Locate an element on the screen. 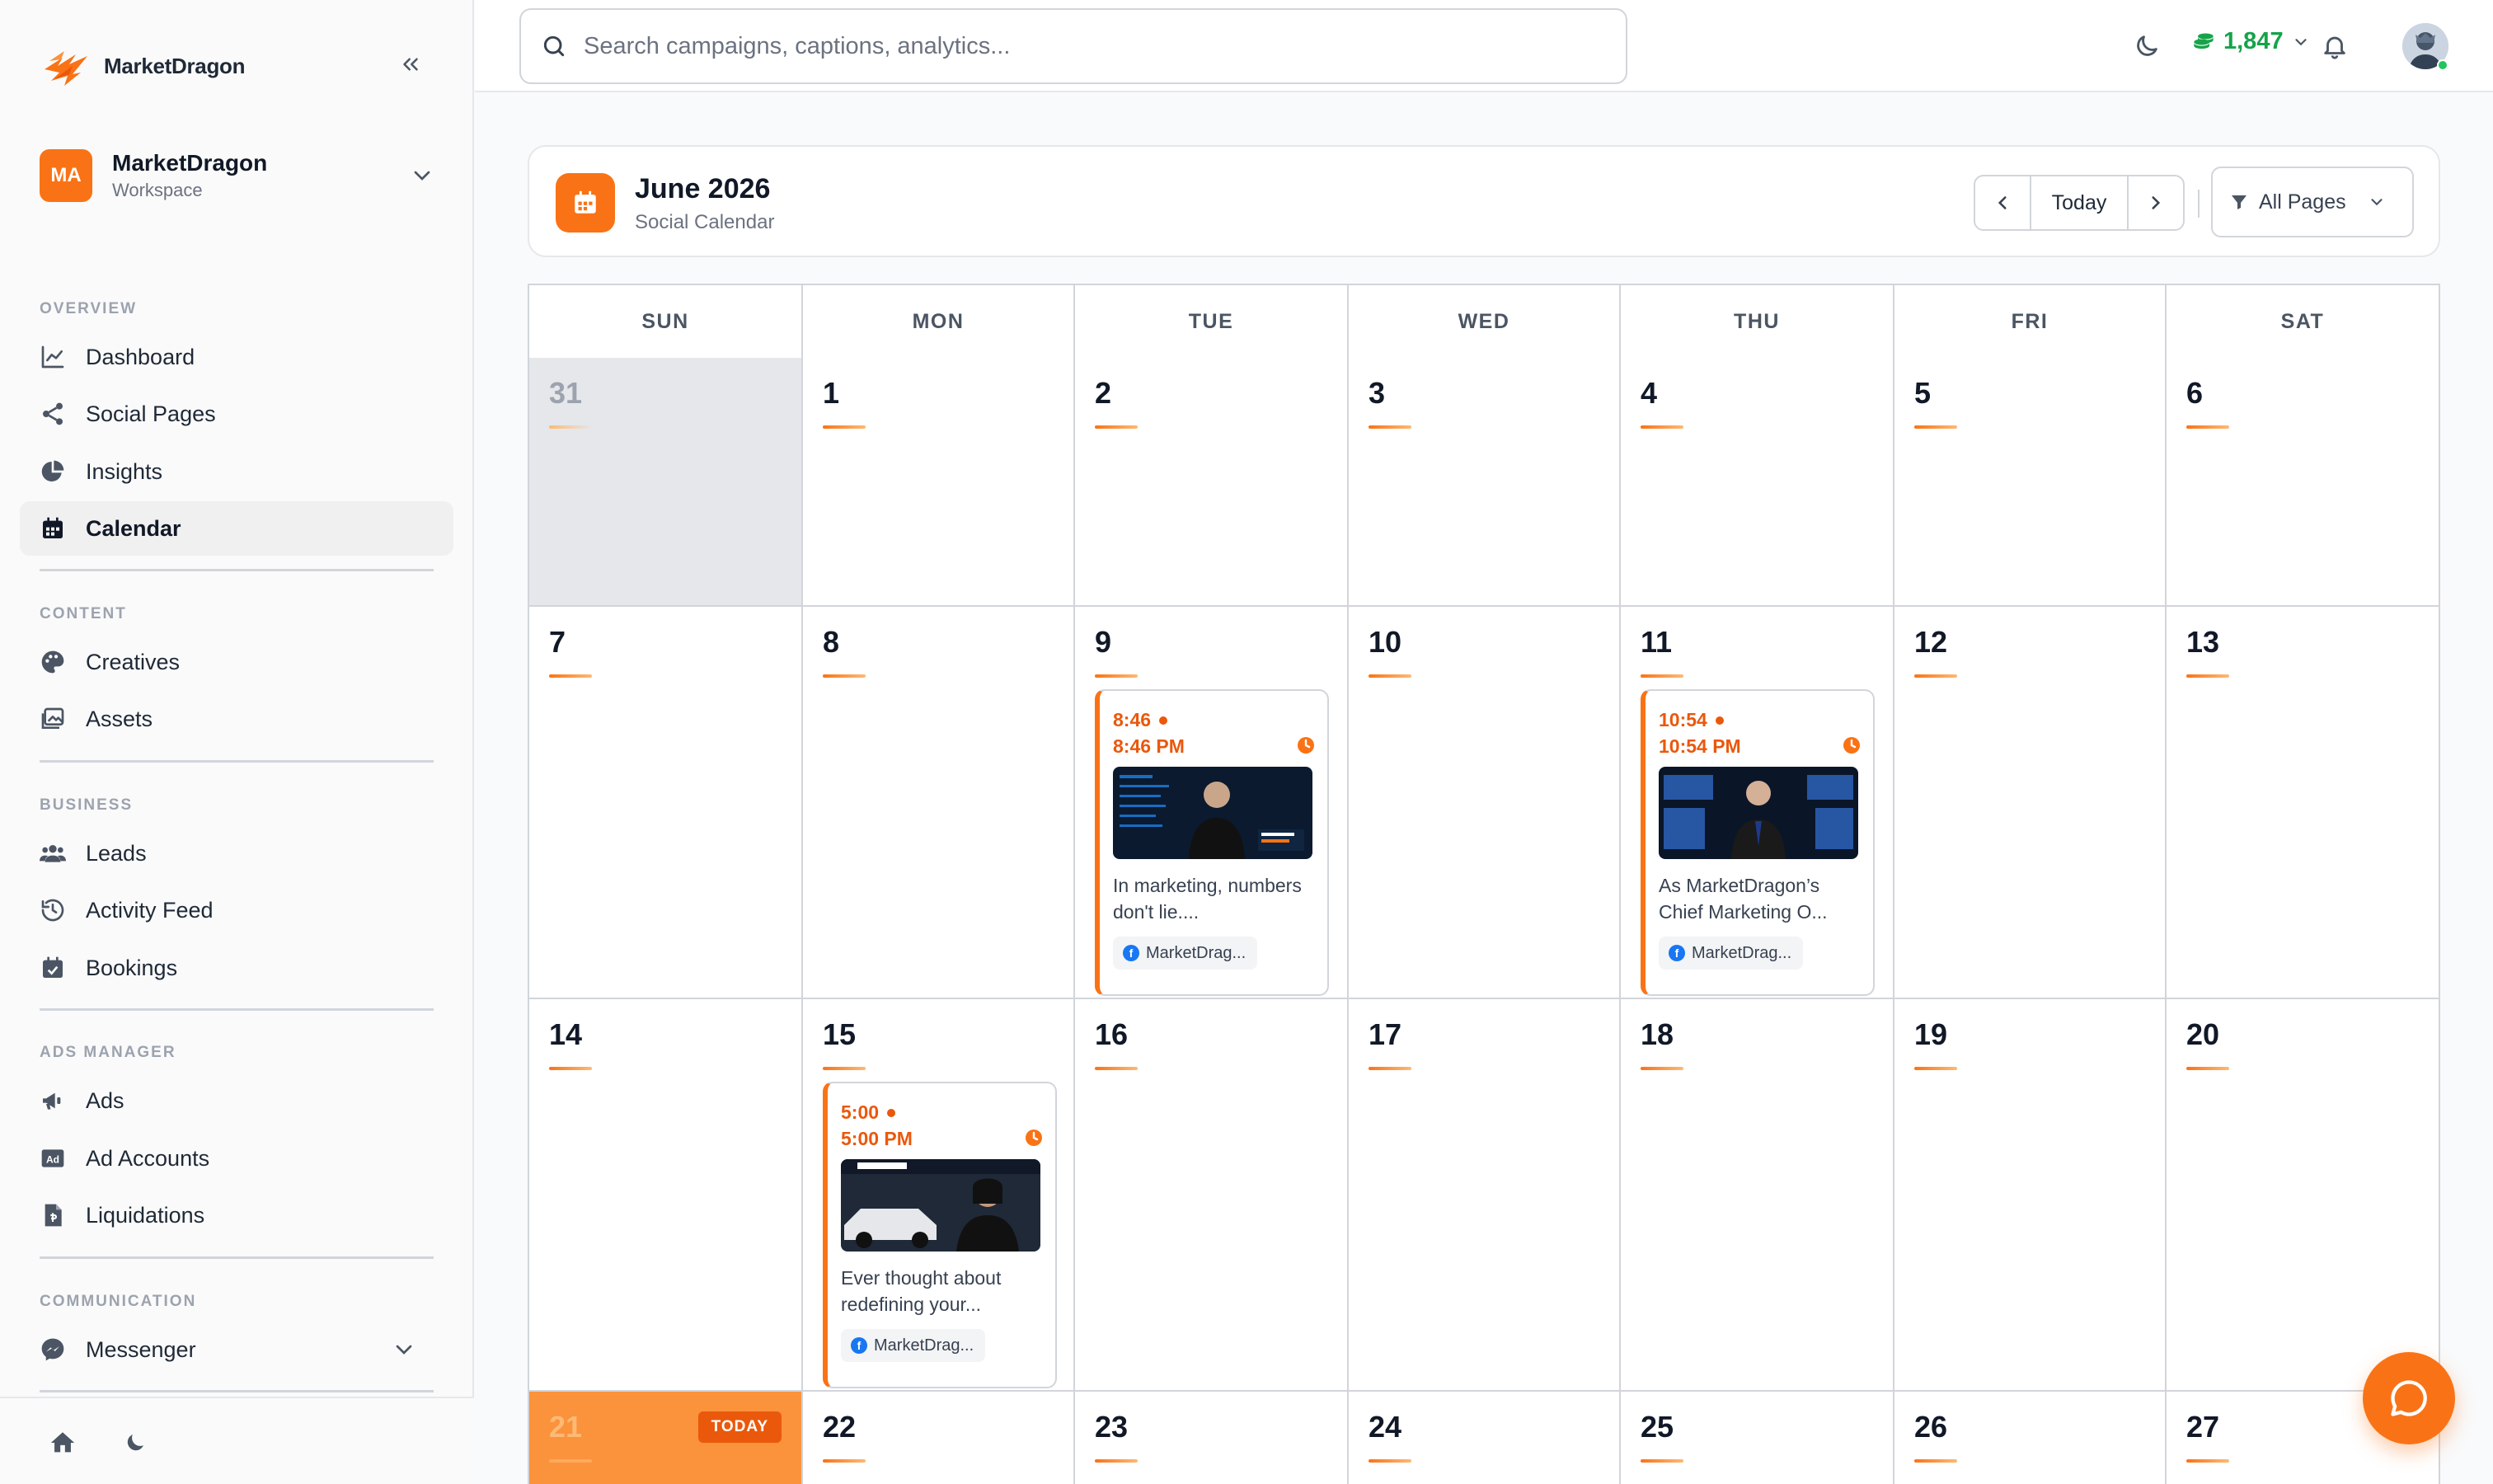 The height and width of the screenshot is (1484, 2493). calendar-day-cell: 1 is located at coordinates (939, 482).